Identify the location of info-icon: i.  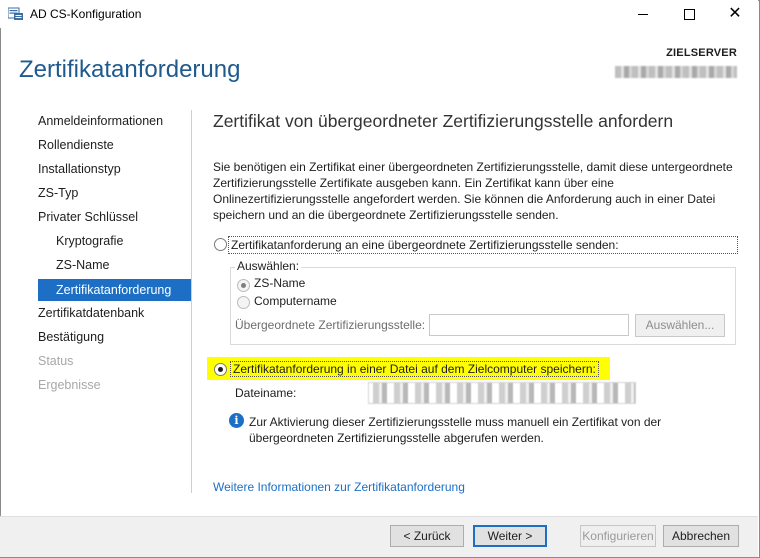
(236, 420).